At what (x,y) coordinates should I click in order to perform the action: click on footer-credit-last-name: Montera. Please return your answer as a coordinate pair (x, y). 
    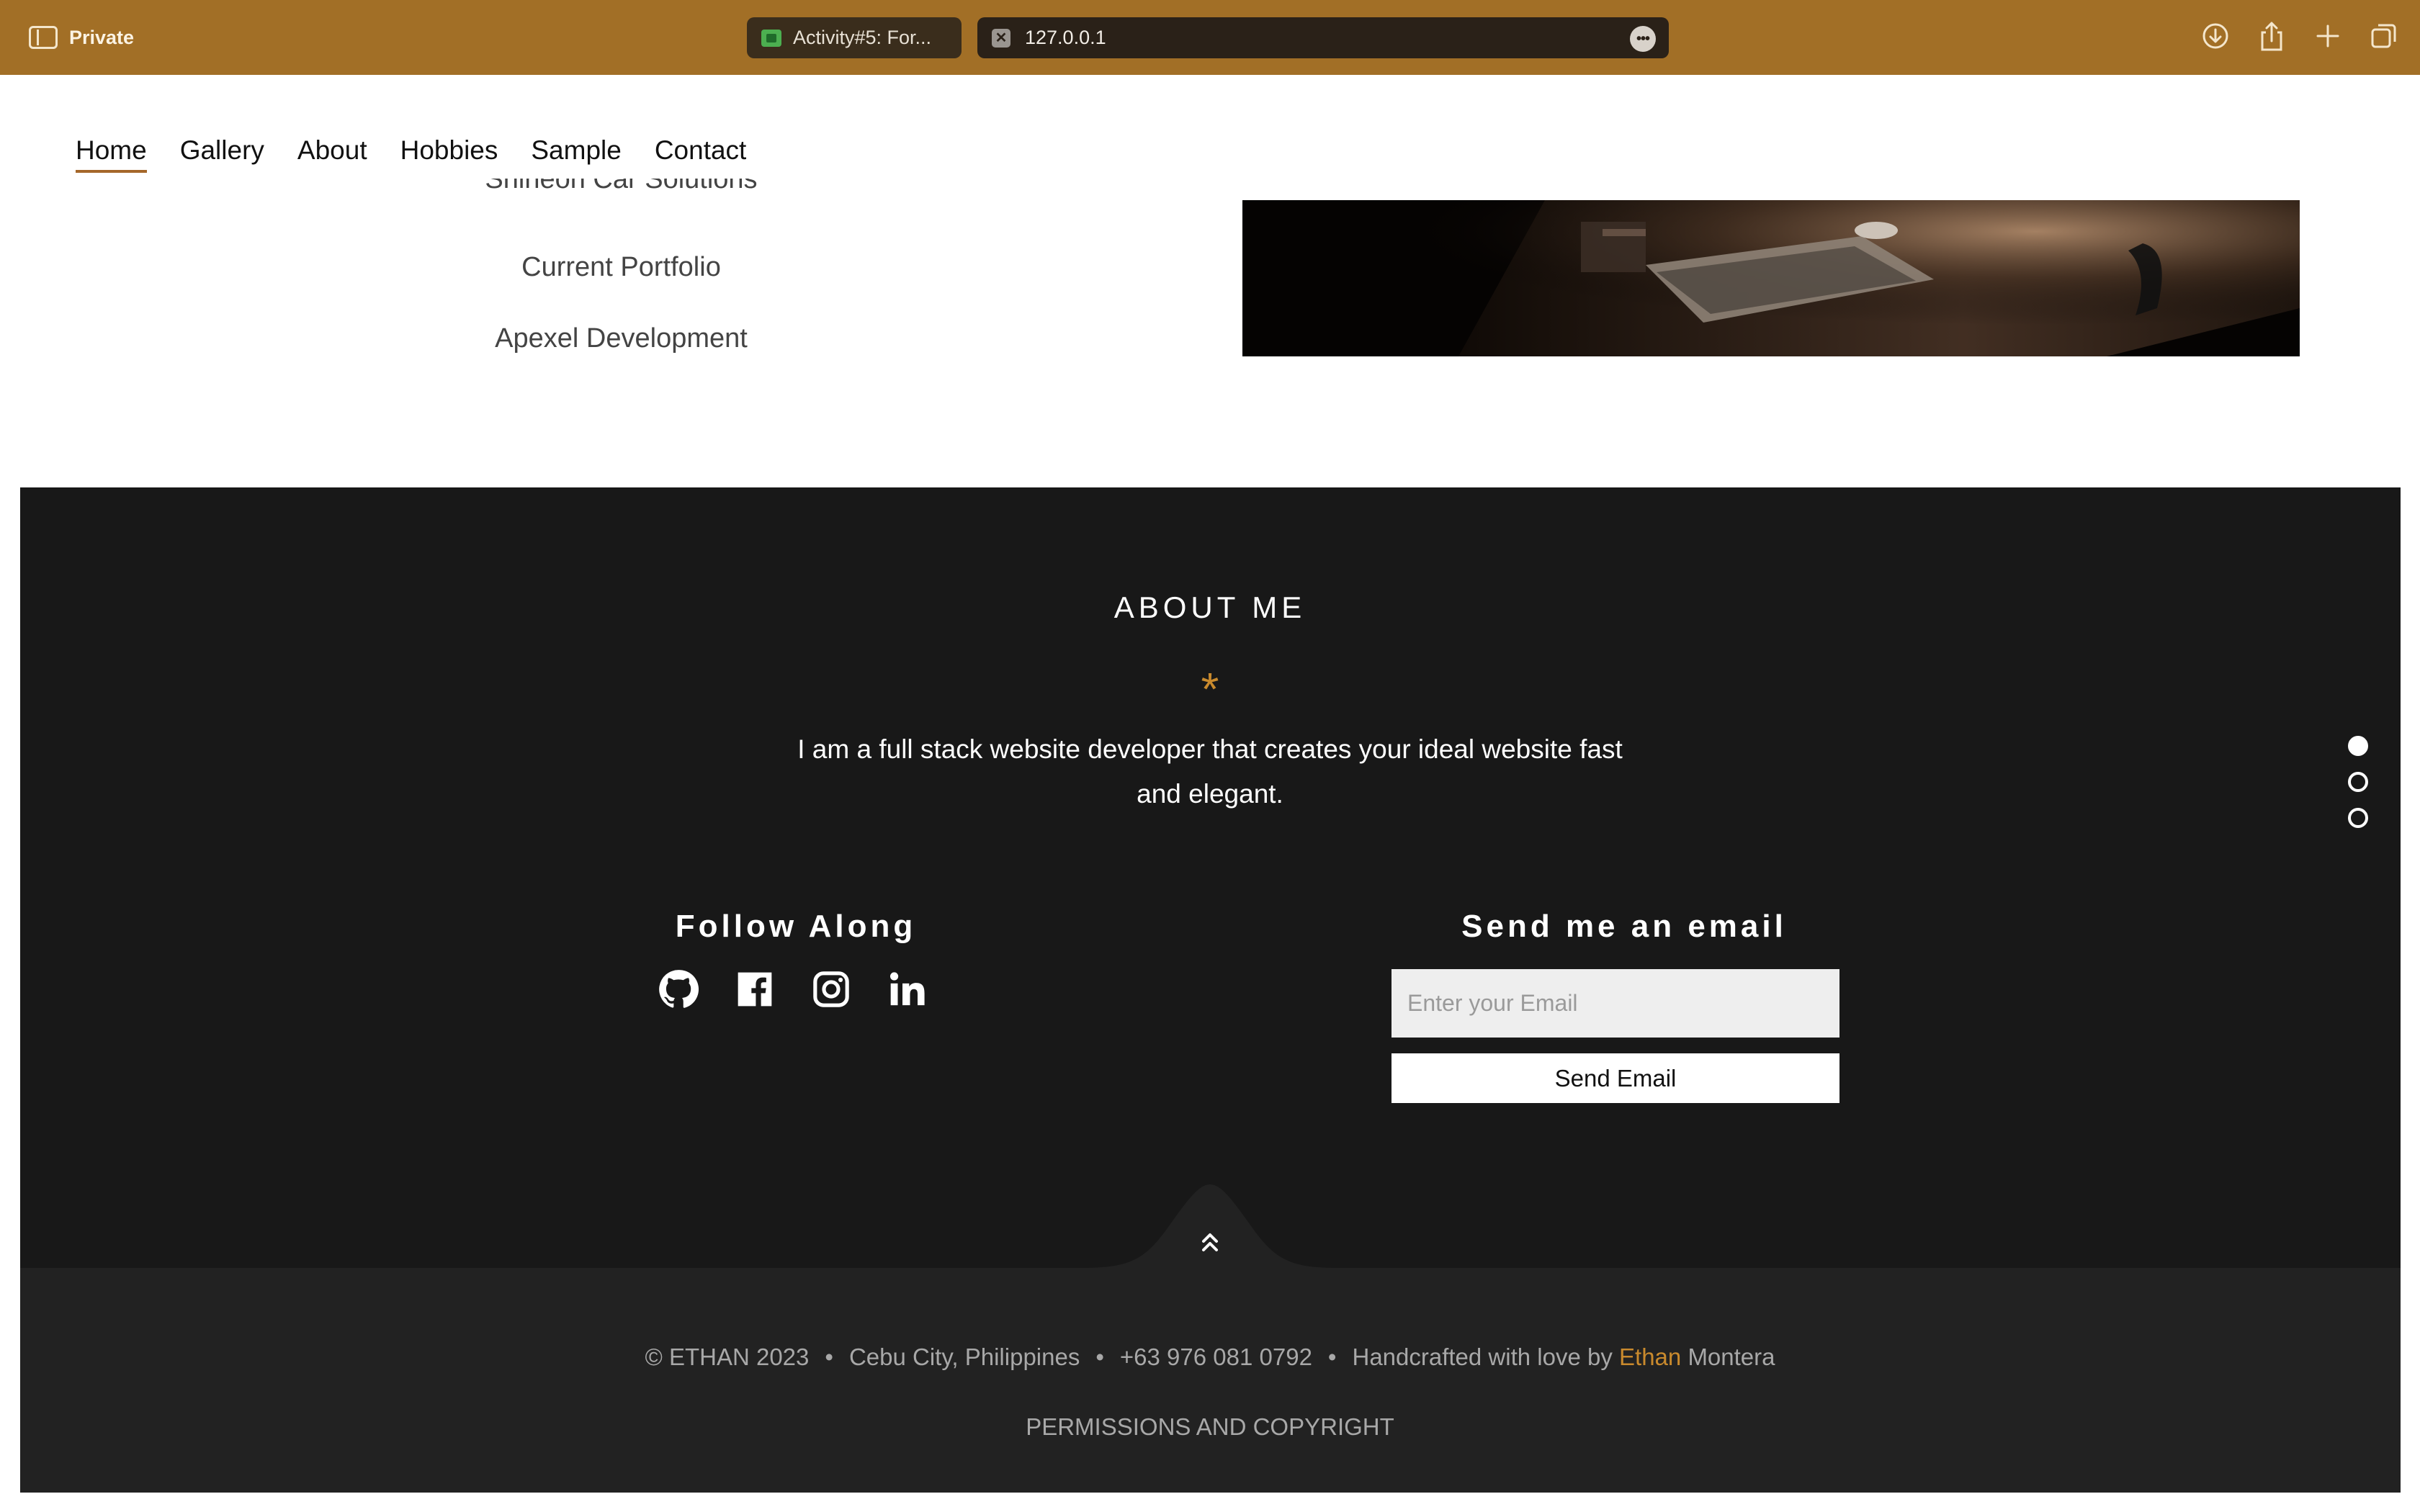
    Looking at the image, I should click on (1731, 1357).